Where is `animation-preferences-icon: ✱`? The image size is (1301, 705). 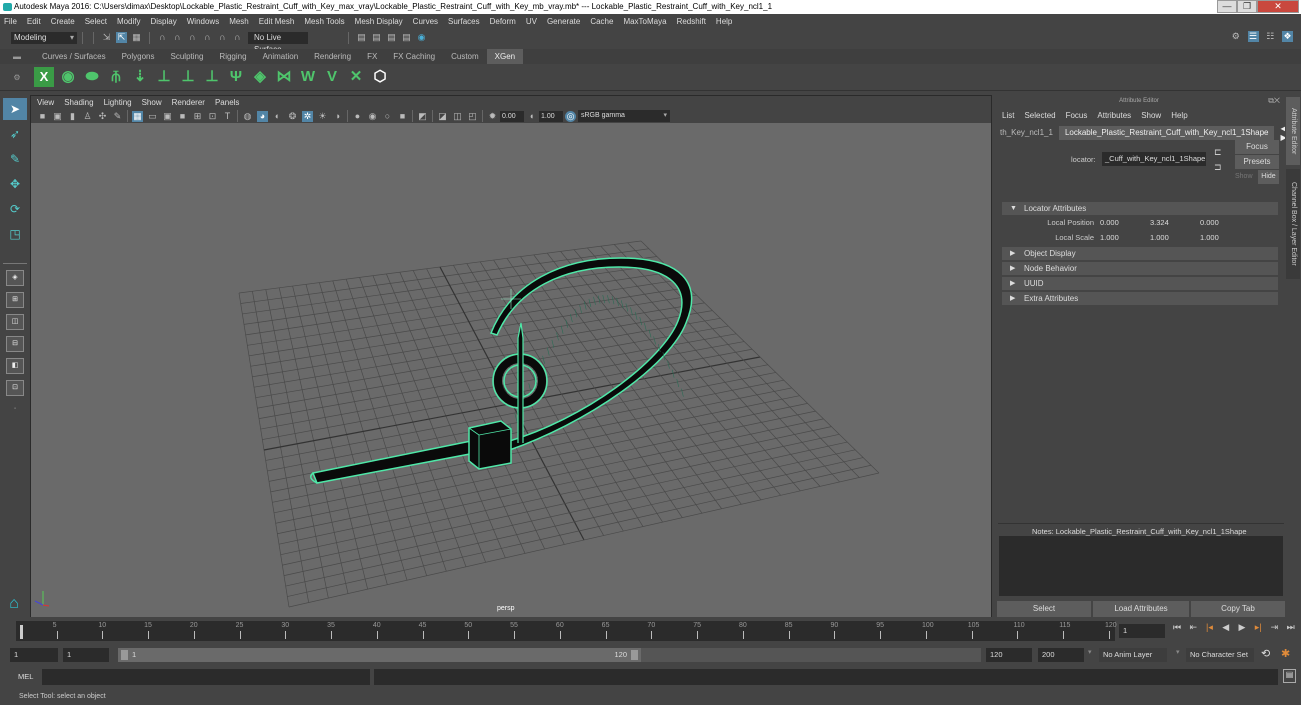
animation-preferences-icon: ✱ is located at coordinates (1285, 653).